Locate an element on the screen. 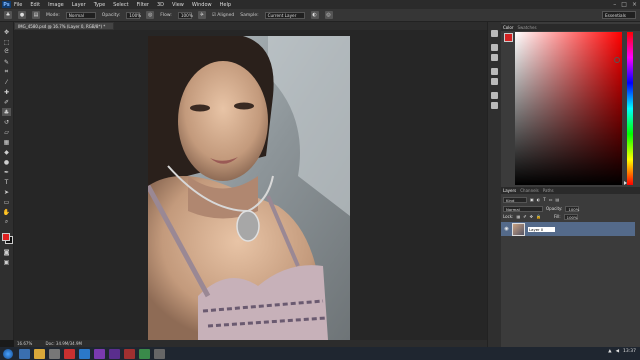 The width and height of the screenshot is (640, 360). dodge-tool-icon: ● is located at coordinates (6, 162).